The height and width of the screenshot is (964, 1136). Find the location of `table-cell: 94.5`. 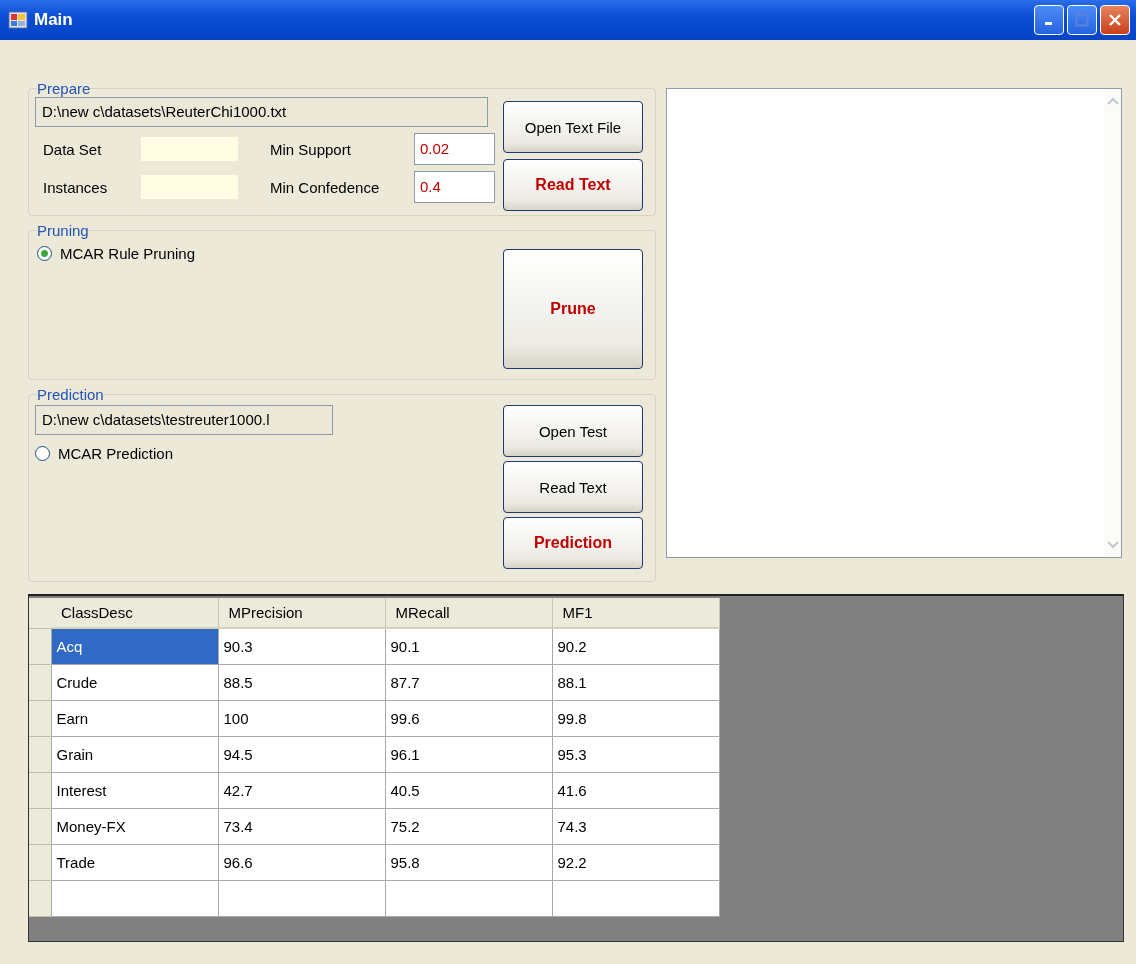

table-cell: 94.5 is located at coordinates (301, 754).